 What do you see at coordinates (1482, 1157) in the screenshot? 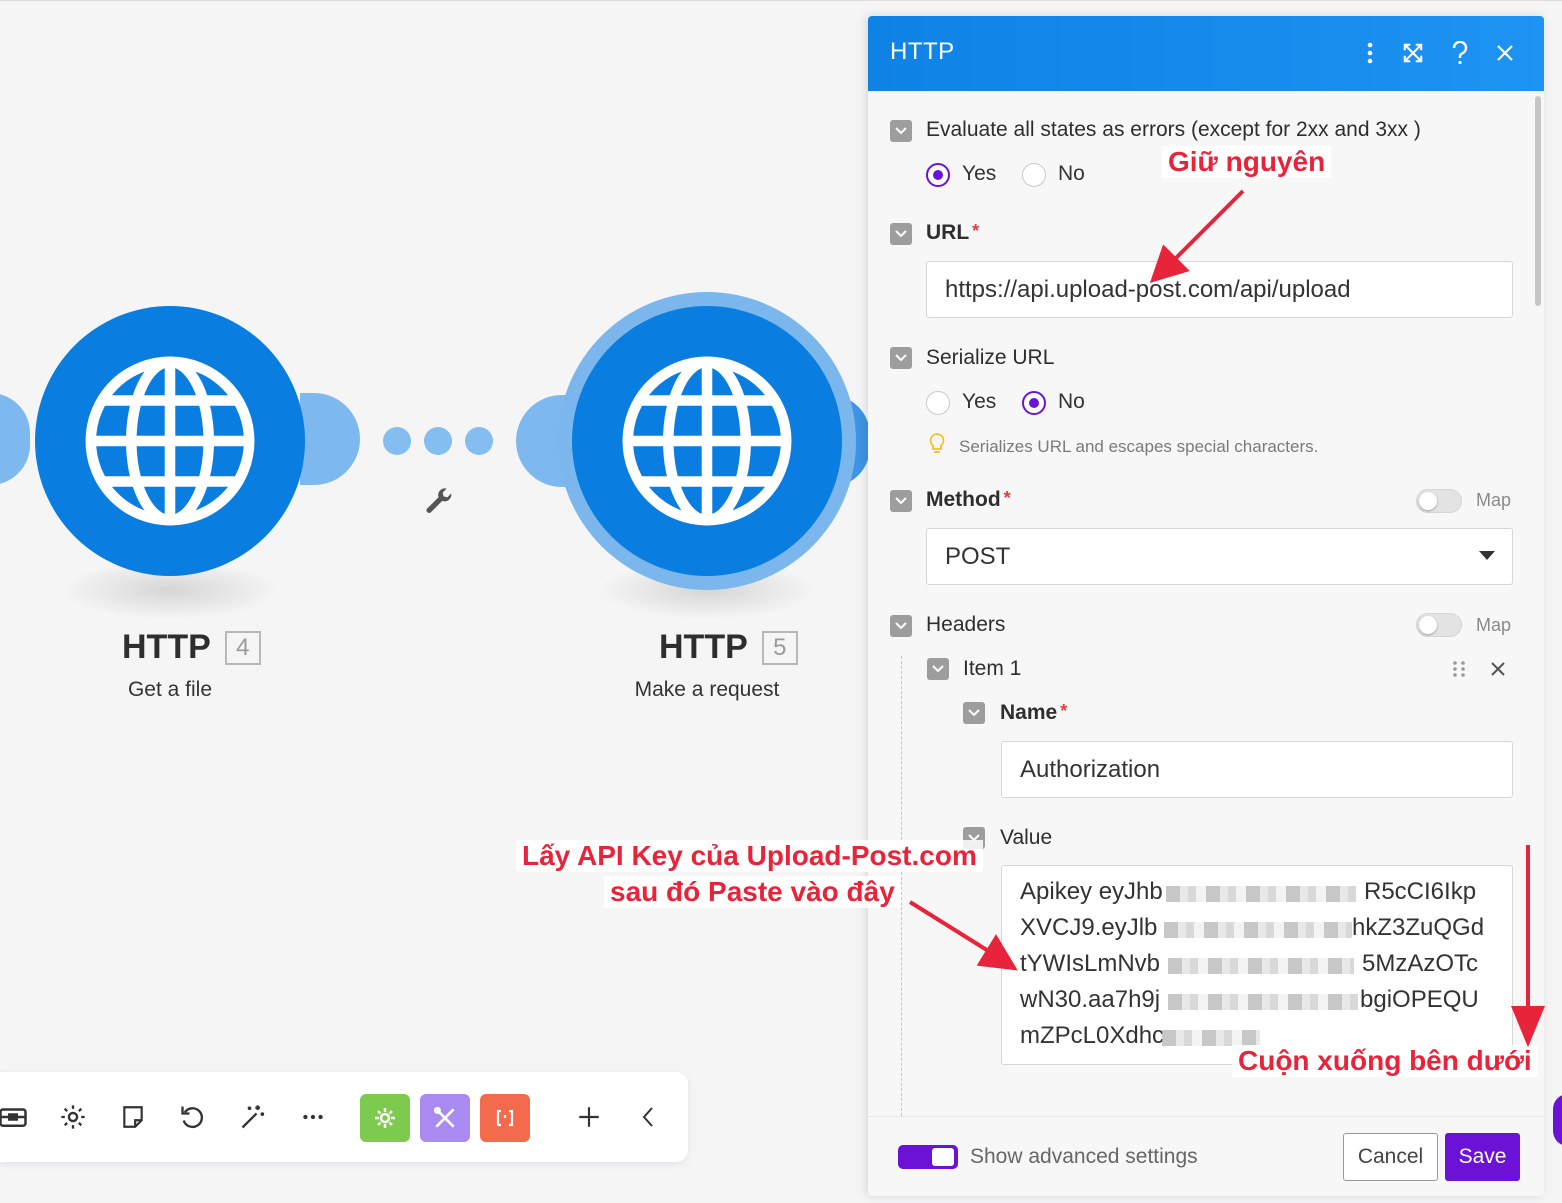
I see `save-button: Save` at bounding box center [1482, 1157].